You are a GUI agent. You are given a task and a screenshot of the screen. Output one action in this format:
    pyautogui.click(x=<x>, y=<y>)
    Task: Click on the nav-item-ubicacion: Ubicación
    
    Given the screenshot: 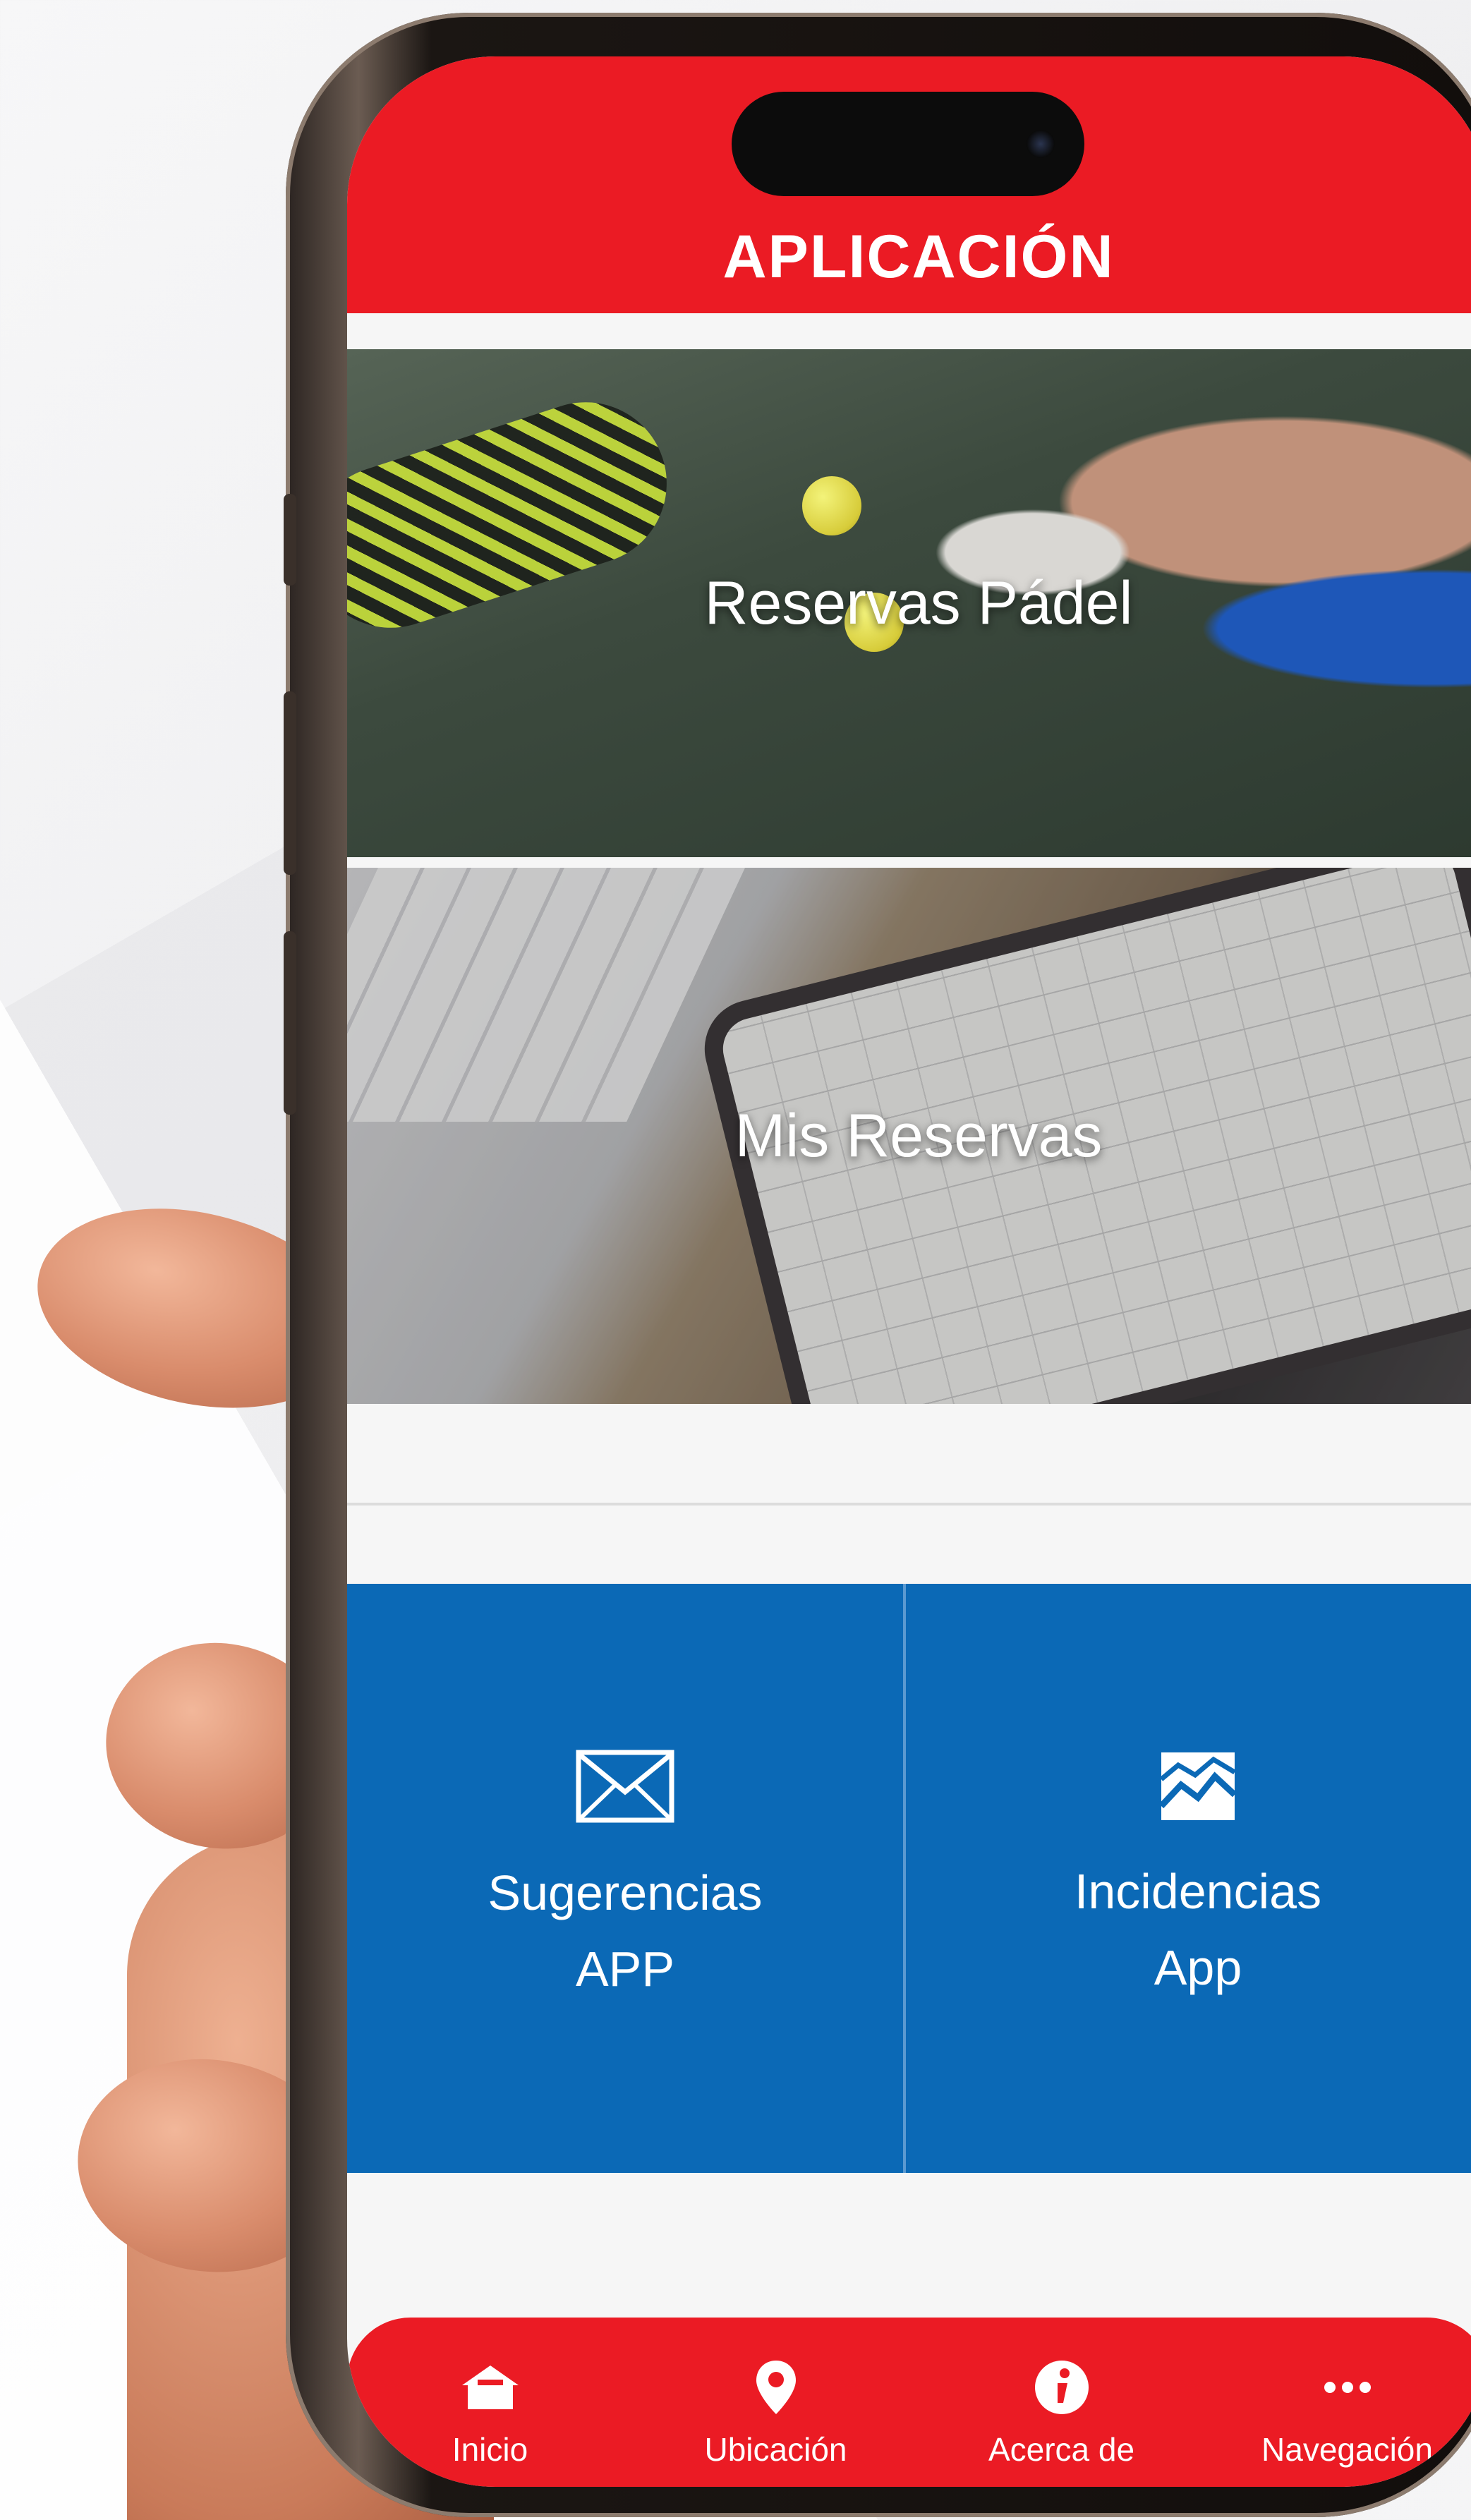 What is the action you would take?
    pyautogui.click(x=776, y=2414)
    